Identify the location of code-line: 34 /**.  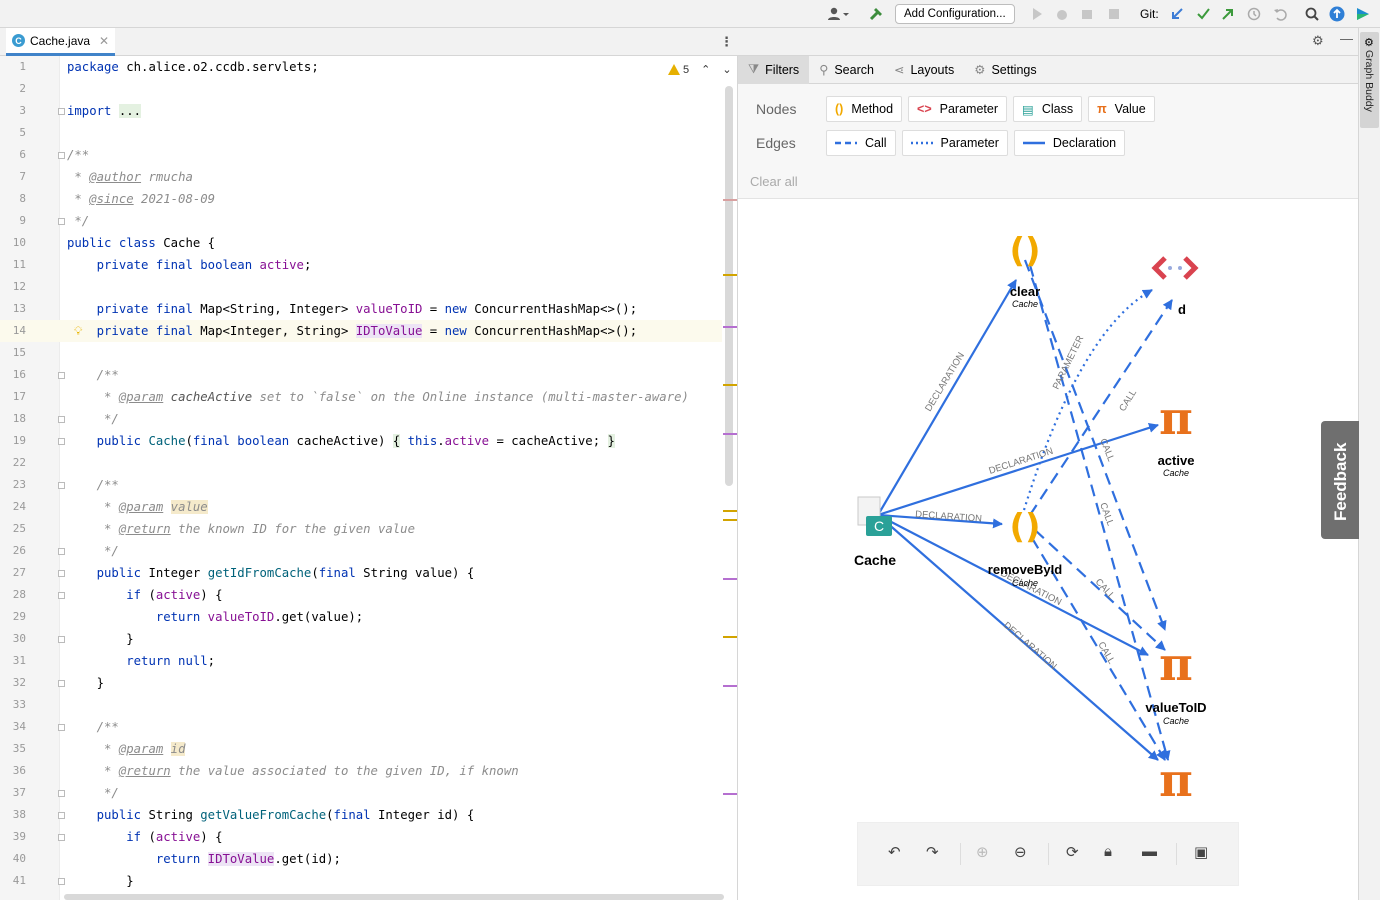
(361, 727).